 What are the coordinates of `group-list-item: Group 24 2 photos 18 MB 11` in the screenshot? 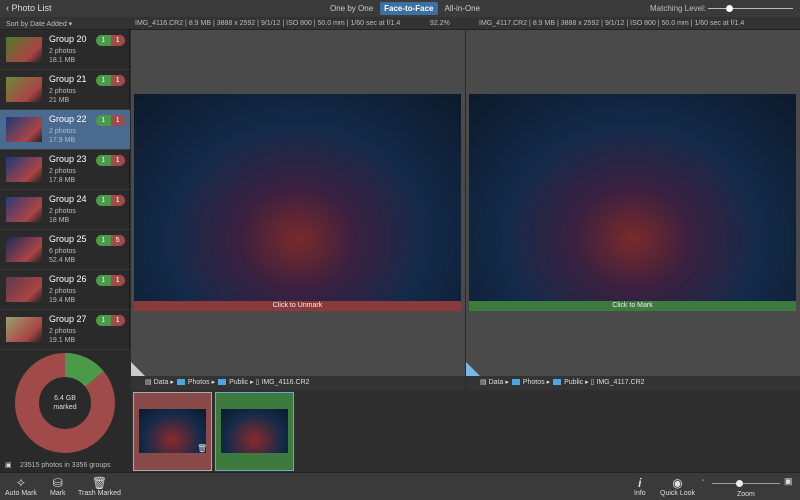 It's located at (65, 210).